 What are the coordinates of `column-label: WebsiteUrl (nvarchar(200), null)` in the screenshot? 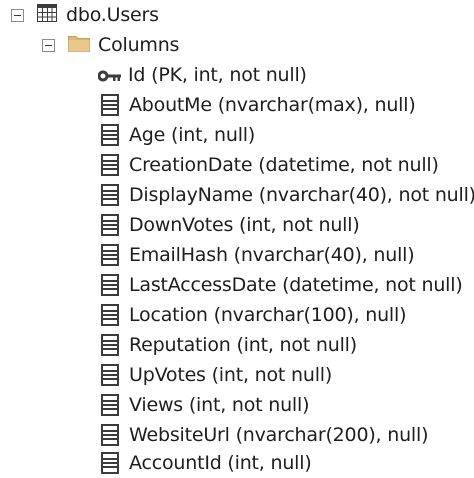 It's located at (279, 435).